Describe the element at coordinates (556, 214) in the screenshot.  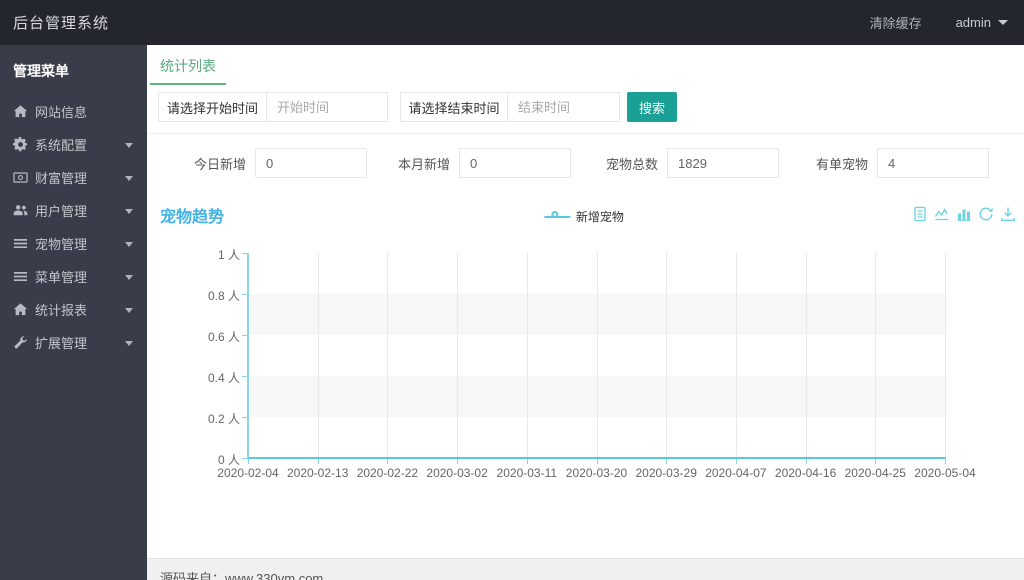
I see `legend-line-marker-icon` at that location.